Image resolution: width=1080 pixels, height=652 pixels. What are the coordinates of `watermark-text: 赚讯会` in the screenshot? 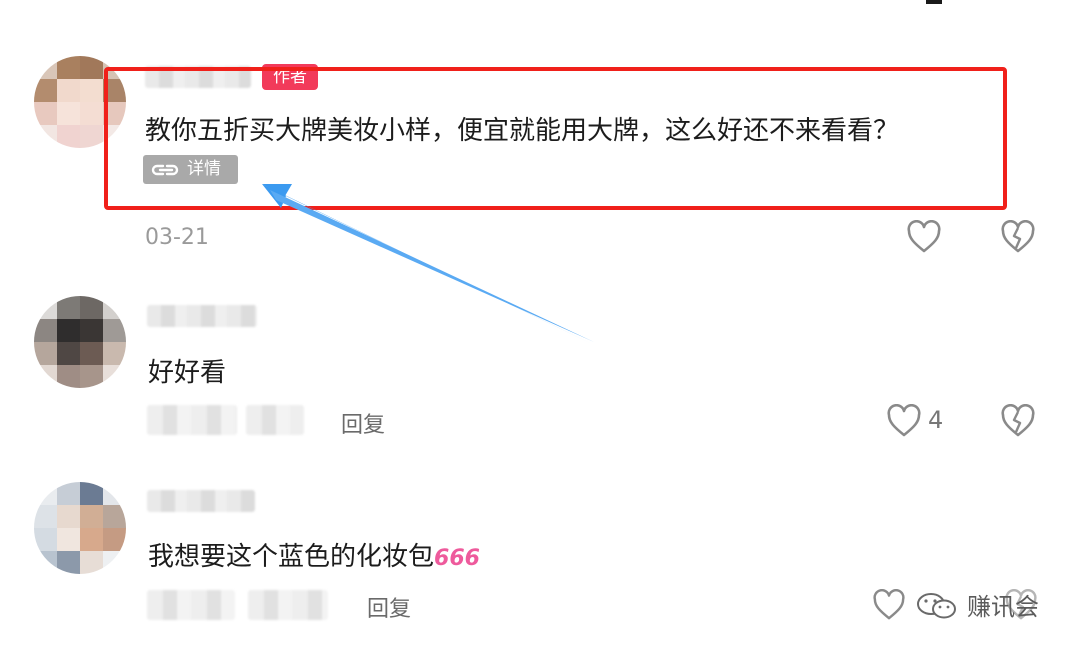 It's located at (1003, 607).